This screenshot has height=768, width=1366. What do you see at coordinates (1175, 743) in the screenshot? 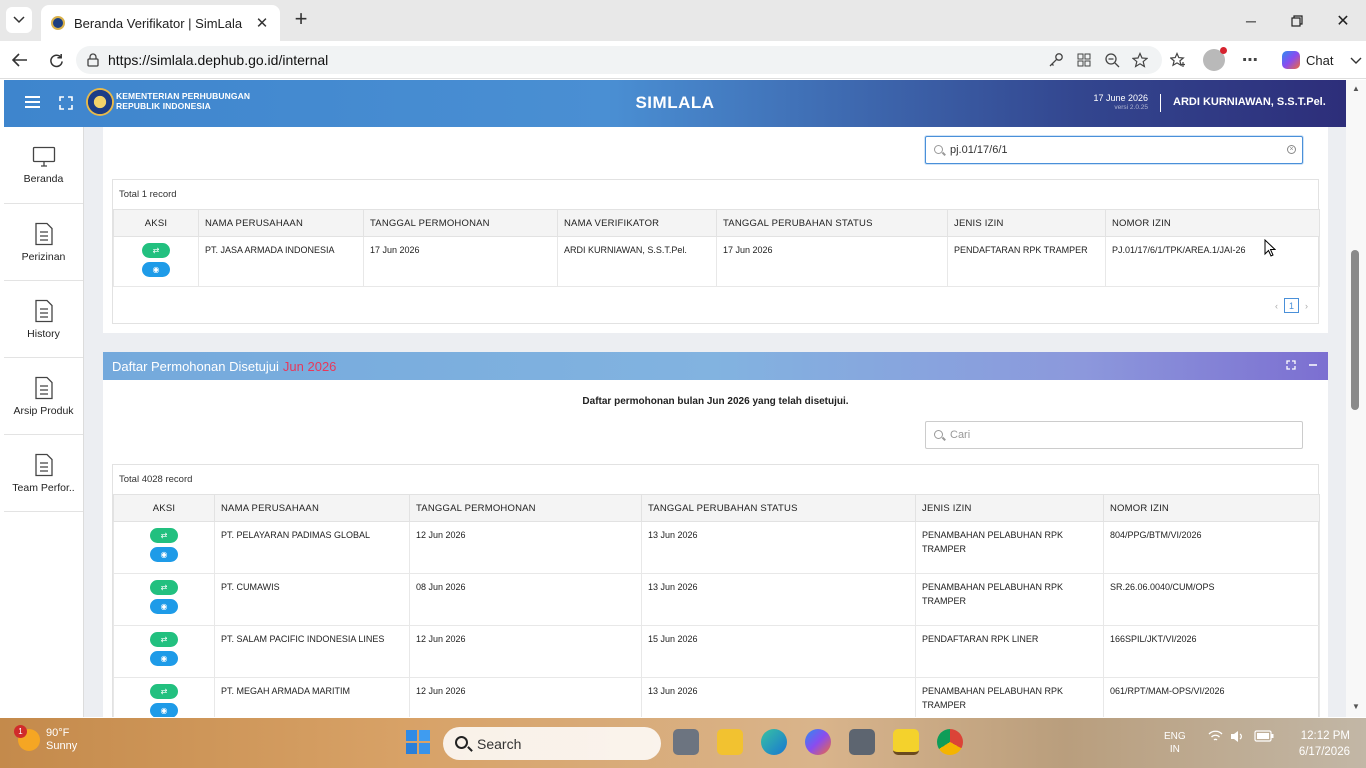
I see `input-language: ENG IN` at bounding box center [1175, 743].